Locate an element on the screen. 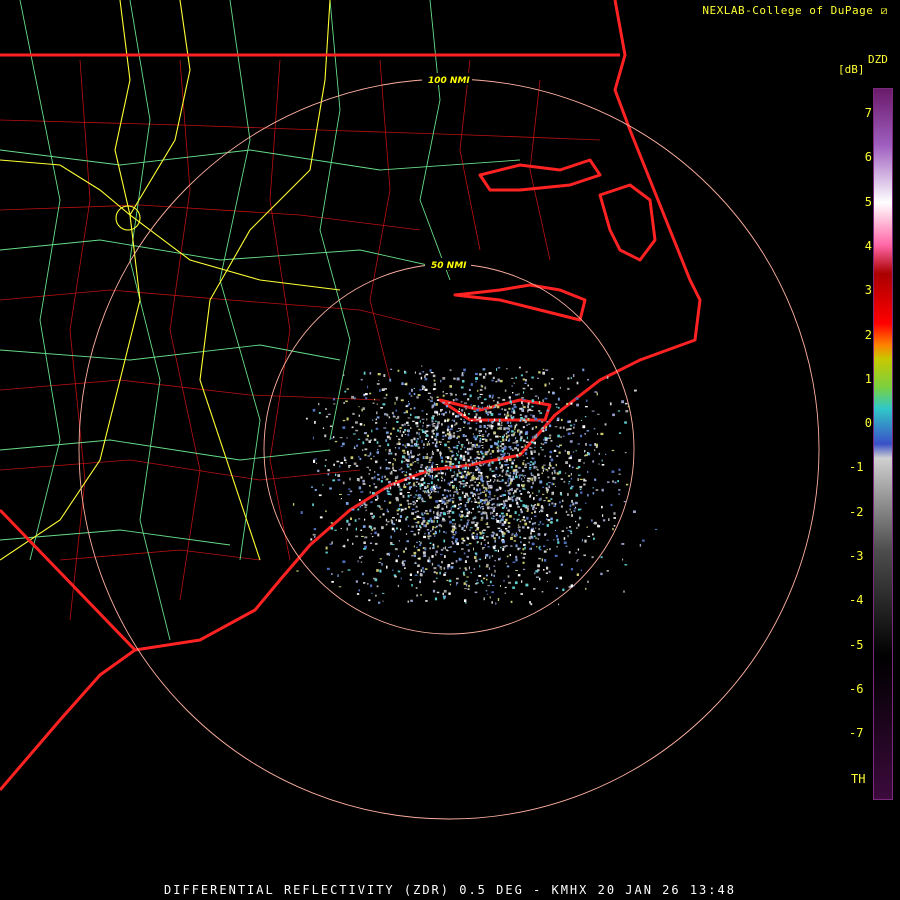  range-ring-label-50: 50 NMI is located at coordinates (449, 266).